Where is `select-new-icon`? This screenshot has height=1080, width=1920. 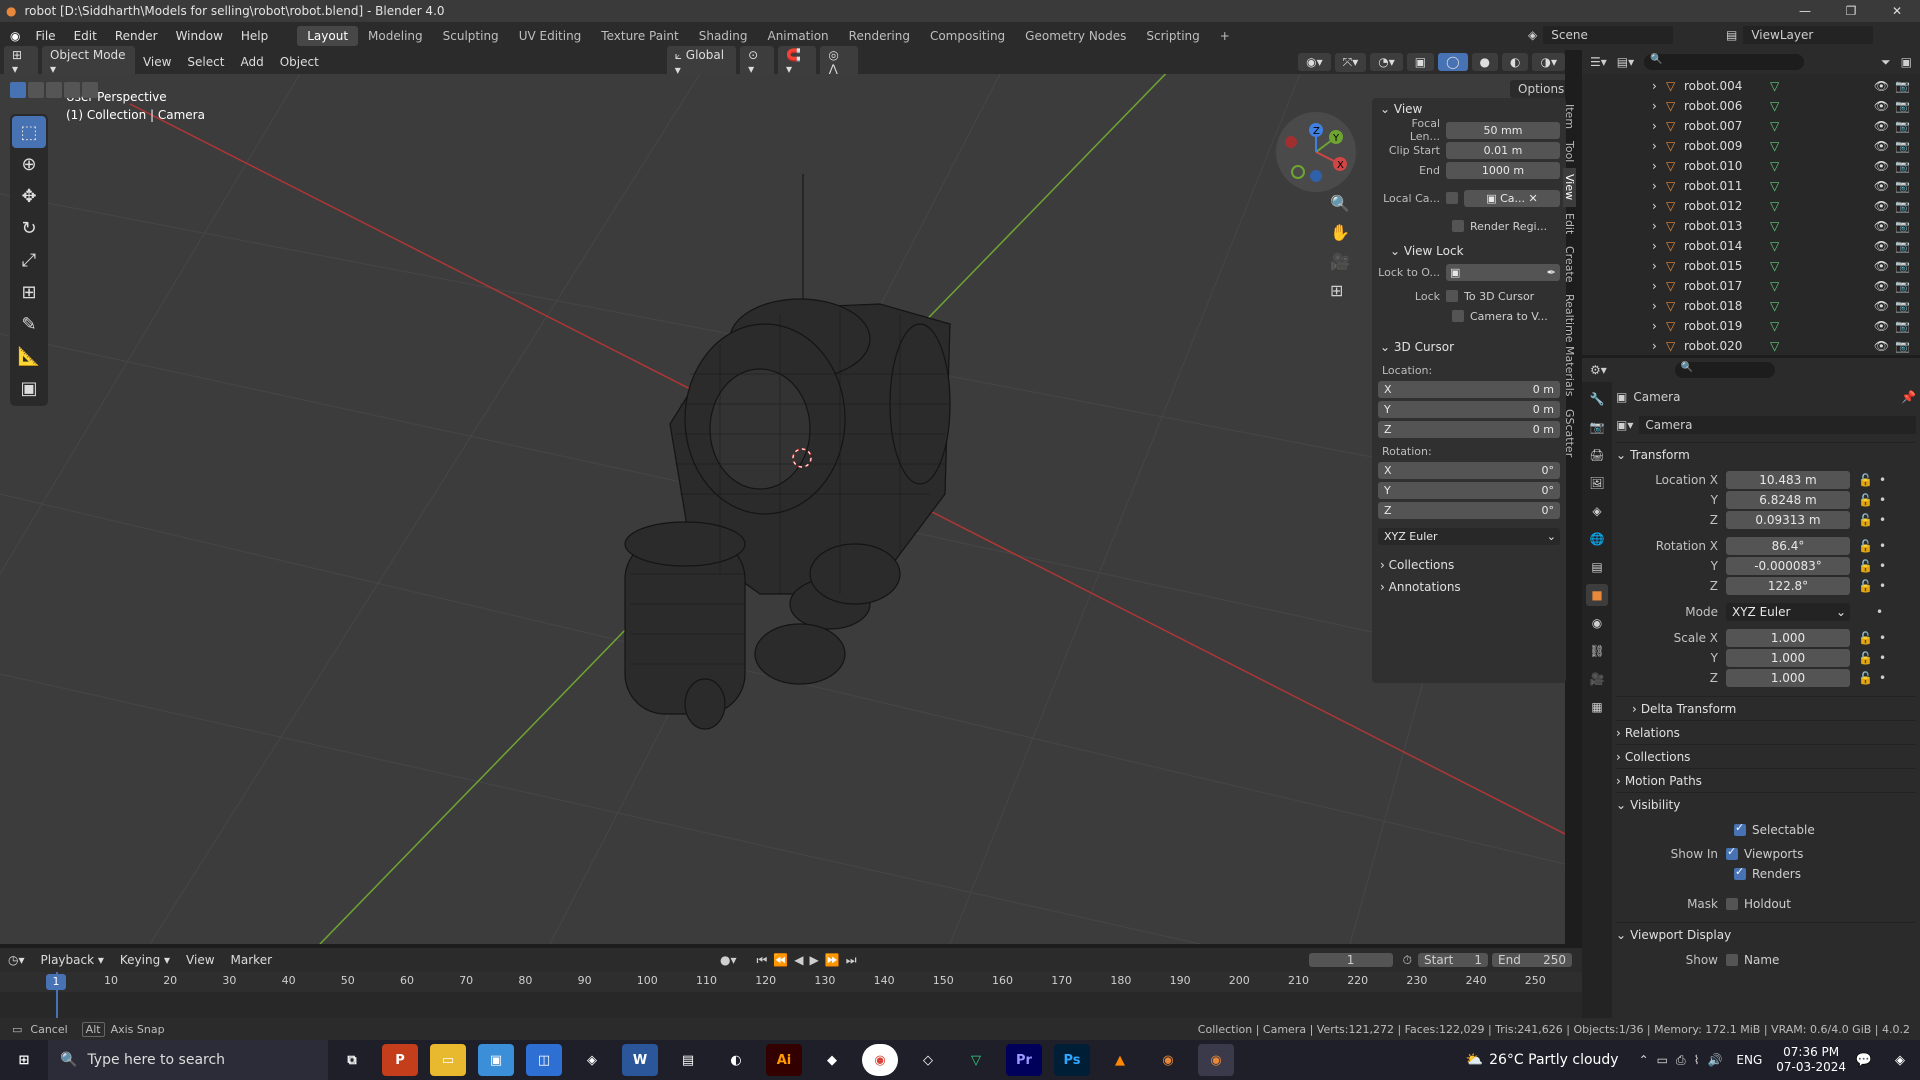 select-new-icon is located at coordinates (18, 90).